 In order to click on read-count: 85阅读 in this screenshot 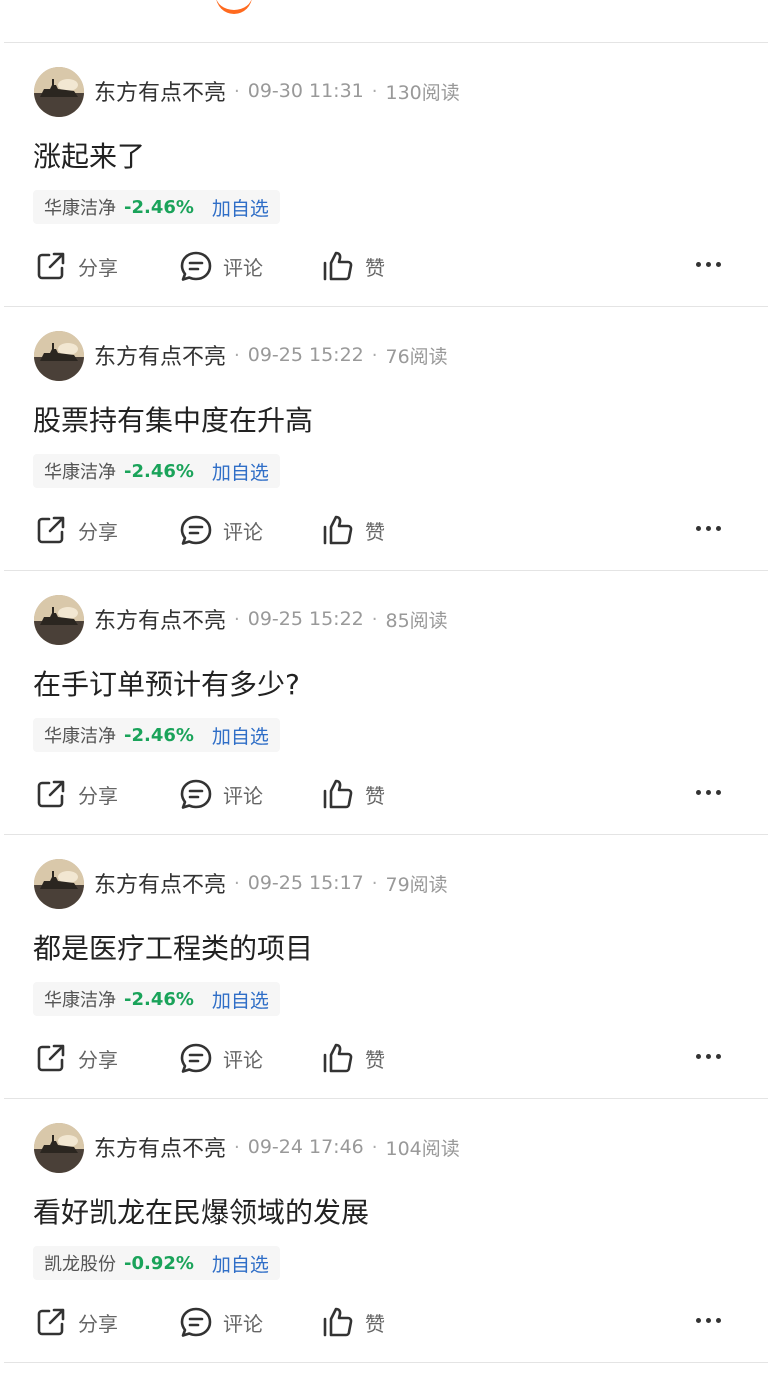, I will do `click(416, 620)`.